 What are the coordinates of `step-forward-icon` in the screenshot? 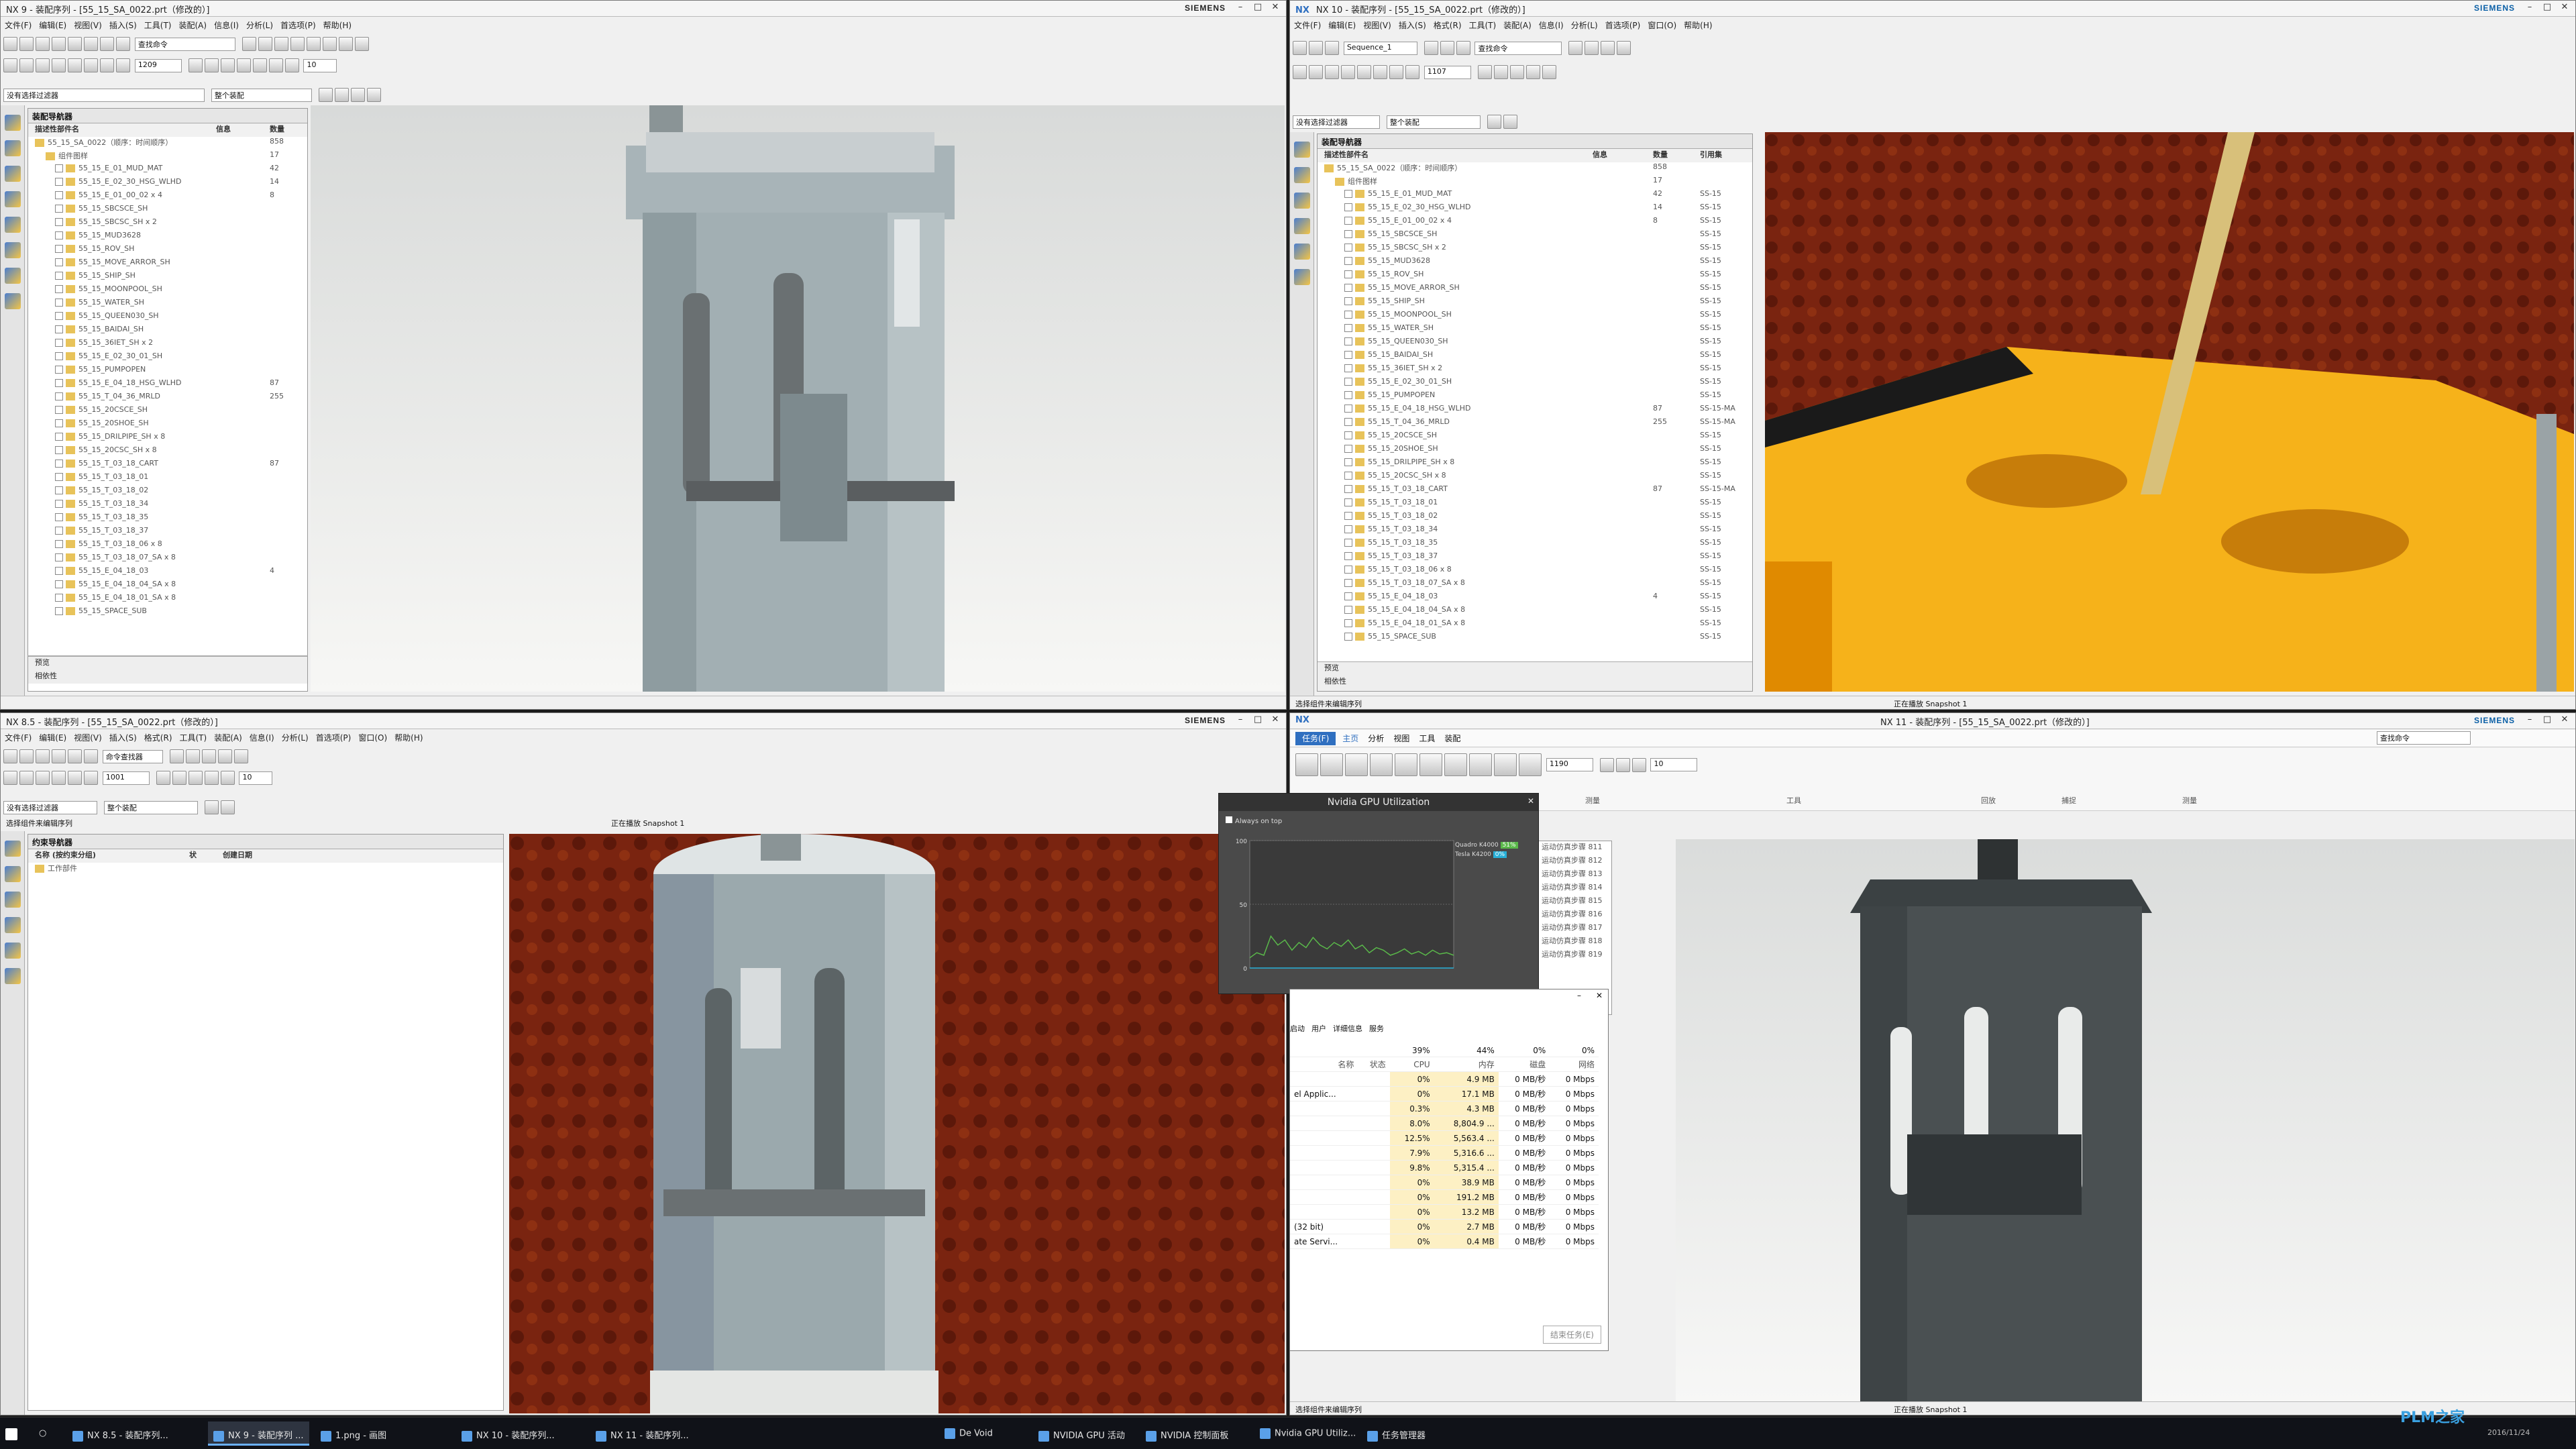 It's located at (275, 65).